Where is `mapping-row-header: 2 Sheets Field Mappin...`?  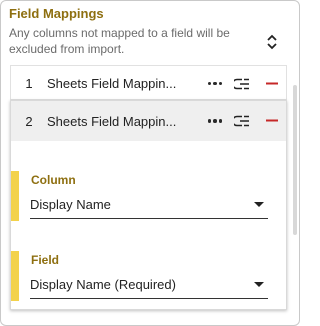 mapping-row-header: 2 Sheets Field Mappin... is located at coordinates (148, 121).